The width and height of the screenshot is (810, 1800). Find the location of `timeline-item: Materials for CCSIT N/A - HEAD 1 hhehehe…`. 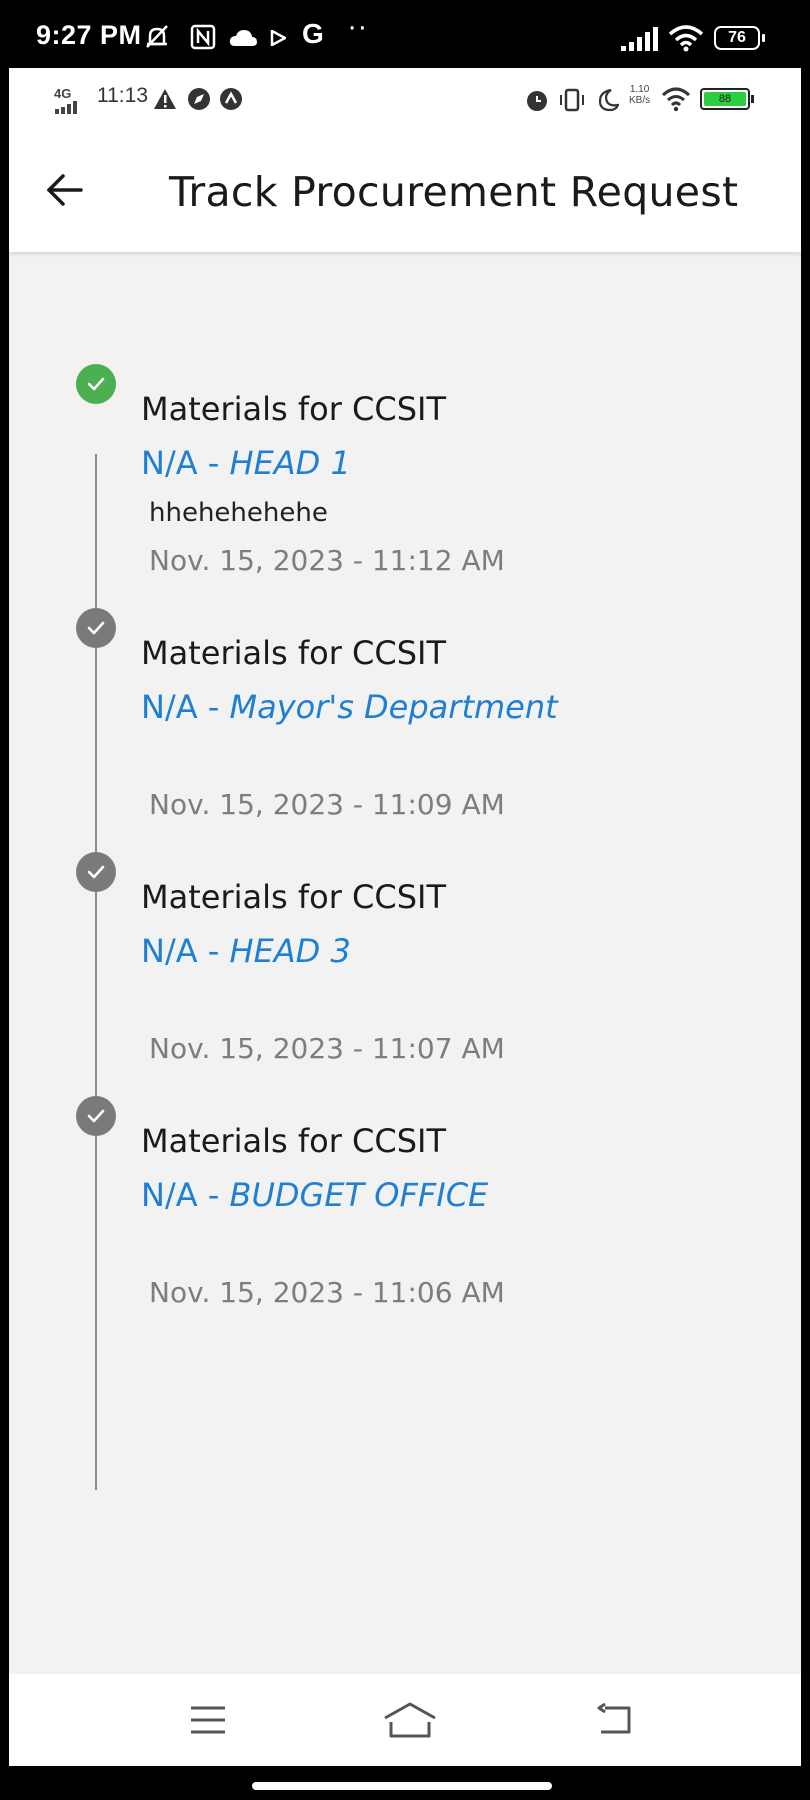

timeline-item: Materials for CCSIT N/A - HEAD 1 hhehehe… is located at coordinates (405, 484).